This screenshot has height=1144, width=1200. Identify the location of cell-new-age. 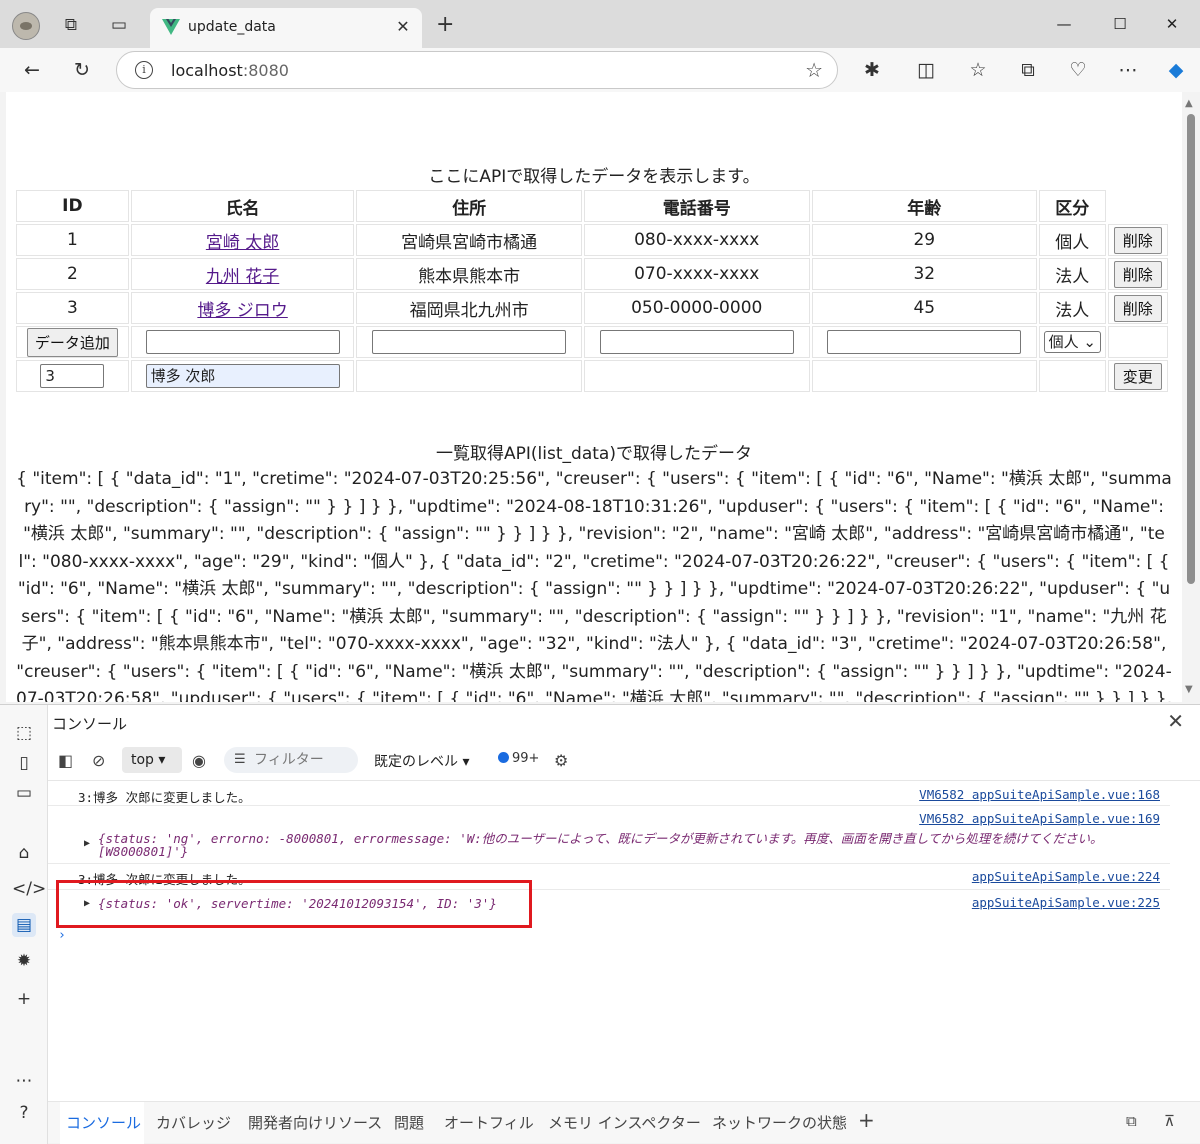
(924, 342).